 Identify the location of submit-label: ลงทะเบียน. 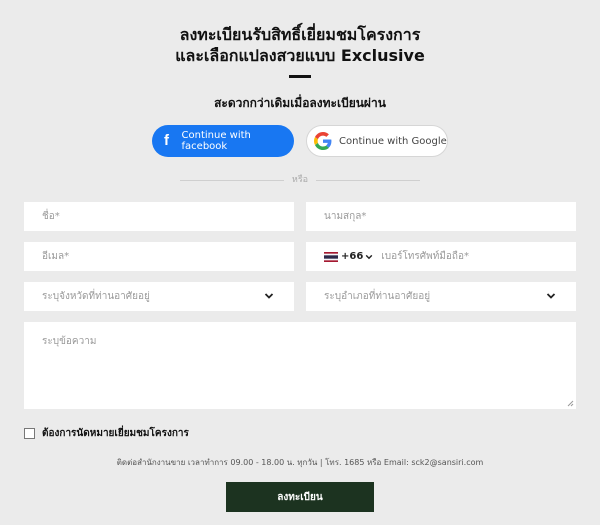
(300, 497).